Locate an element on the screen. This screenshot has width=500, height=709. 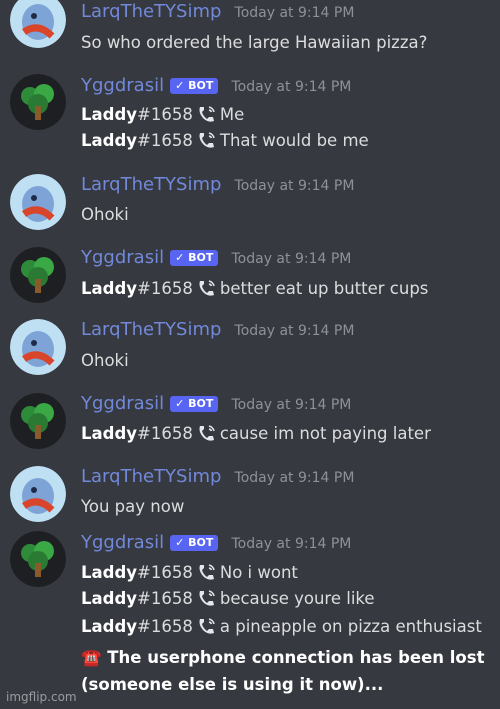
message-text: cause im not paying later is located at coordinates (325, 433).